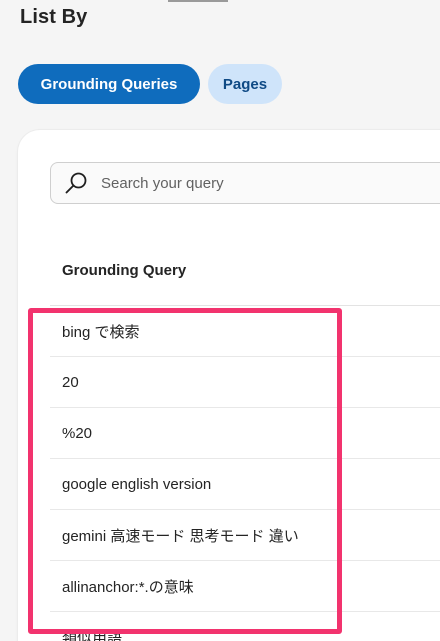  Describe the element at coordinates (245, 626) in the screenshot. I see `table-row: 類似用語` at that location.